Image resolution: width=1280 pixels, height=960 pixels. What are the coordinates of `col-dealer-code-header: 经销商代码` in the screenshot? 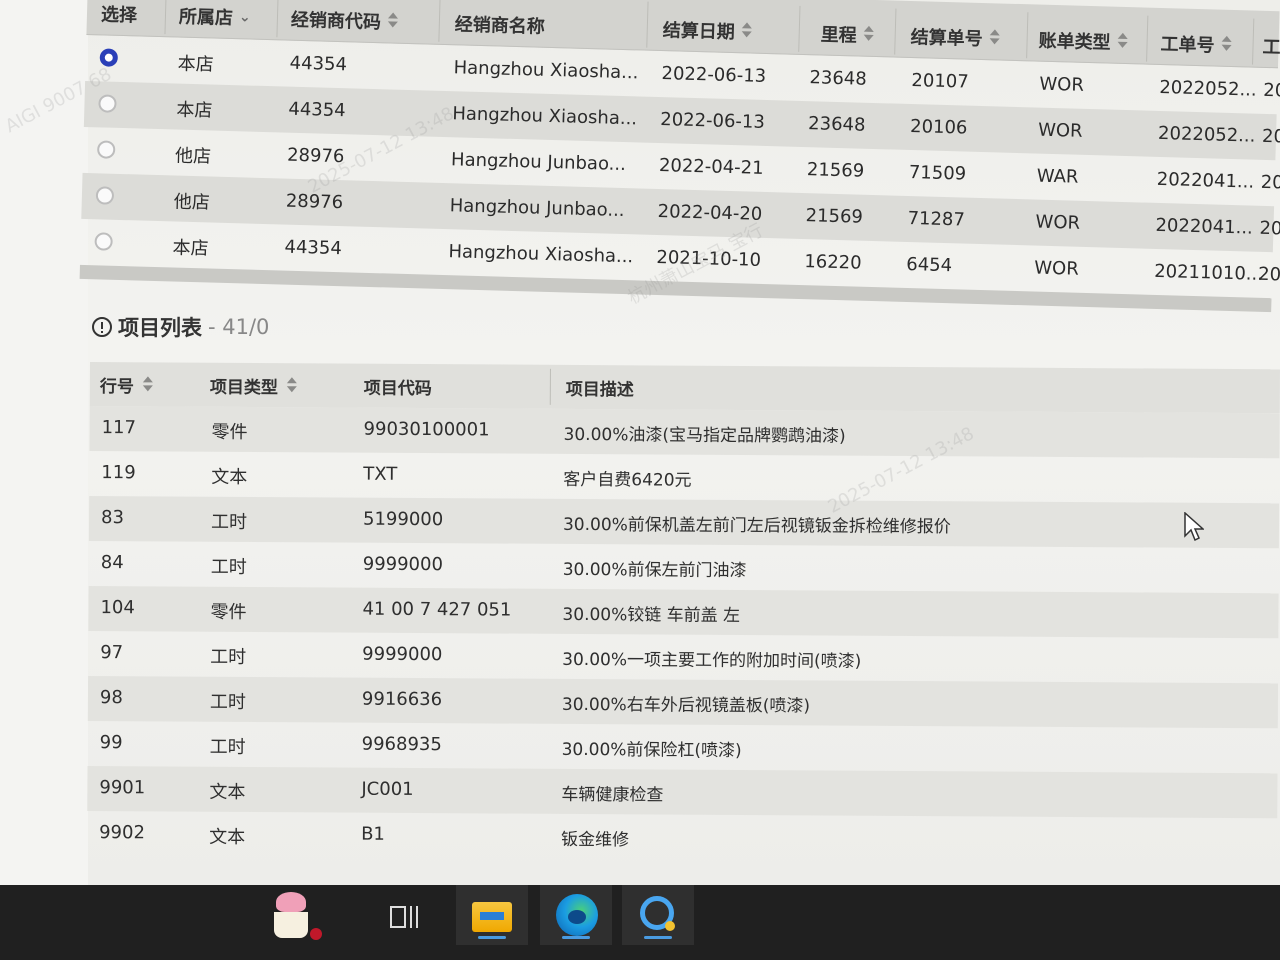 It's located at (344, 20).